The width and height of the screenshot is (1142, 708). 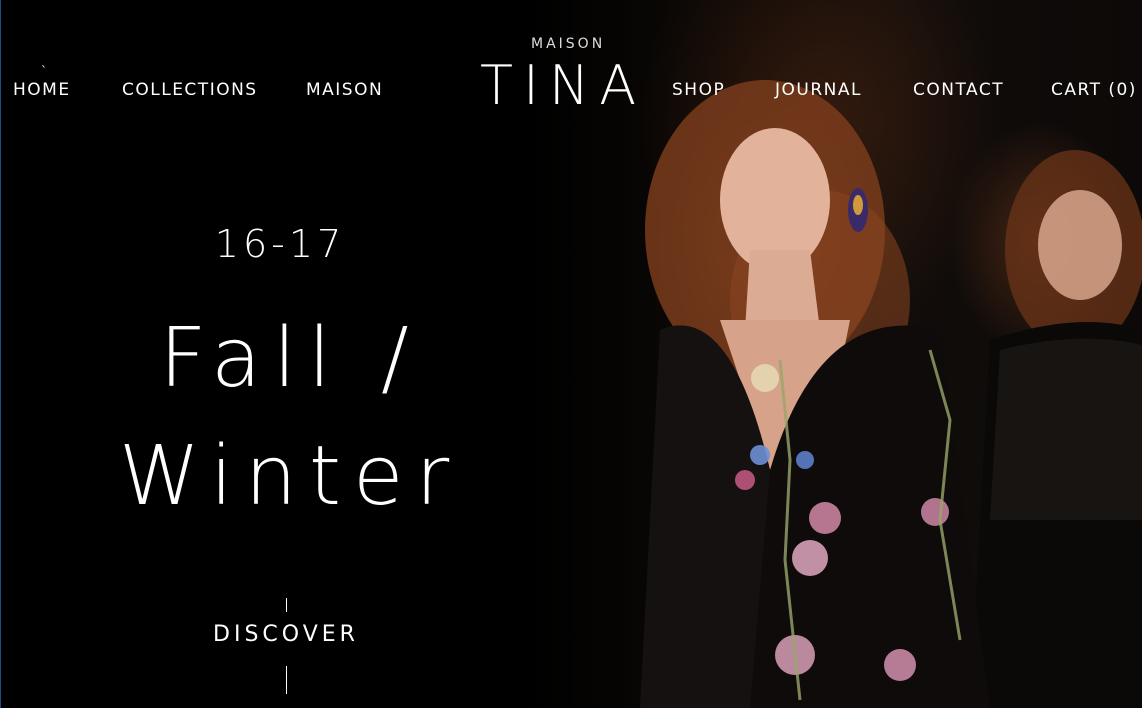 I want to click on nav-shop: SHOP, so click(x=698, y=90).